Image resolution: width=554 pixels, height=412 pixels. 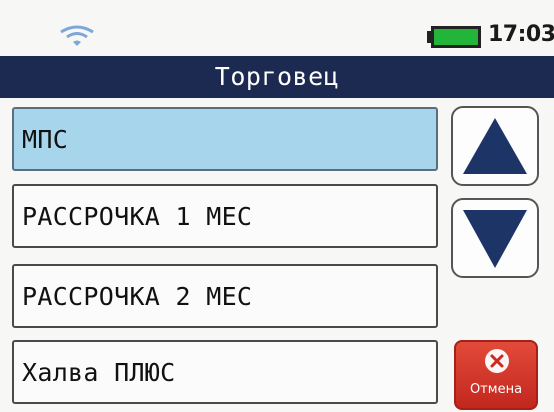 What do you see at coordinates (521, 34) in the screenshot?
I see `clock: 17:03` at bounding box center [521, 34].